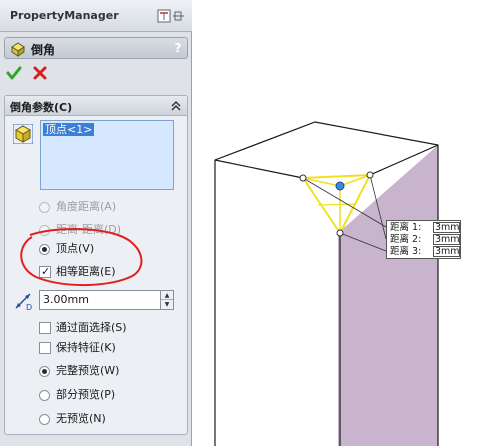 This screenshot has width=491, height=446. Describe the element at coordinates (176, 106) in the screenshot. I see `collapse-icon` at that location.